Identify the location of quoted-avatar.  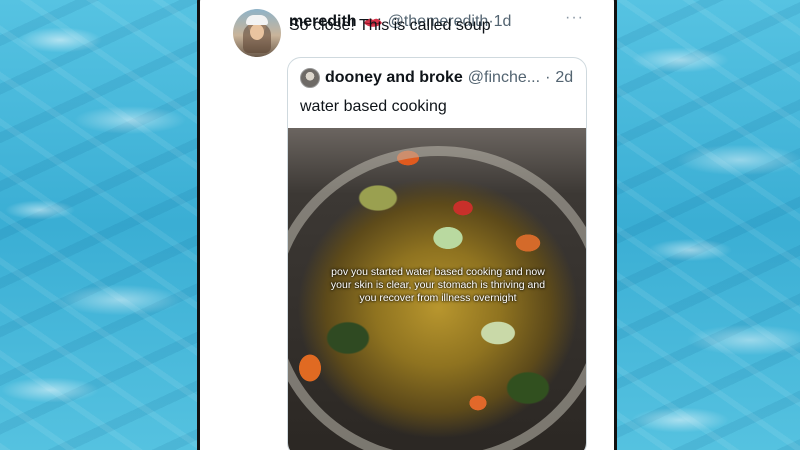
(310, 78).